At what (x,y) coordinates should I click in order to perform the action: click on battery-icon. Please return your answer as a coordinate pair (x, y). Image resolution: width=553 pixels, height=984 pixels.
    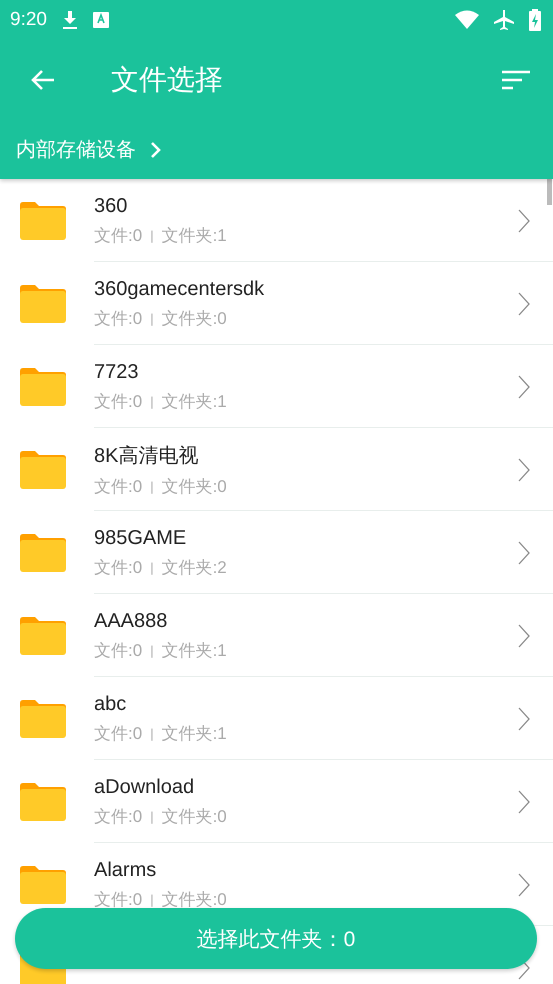
    Looking at the image, I should click on (535, 20).